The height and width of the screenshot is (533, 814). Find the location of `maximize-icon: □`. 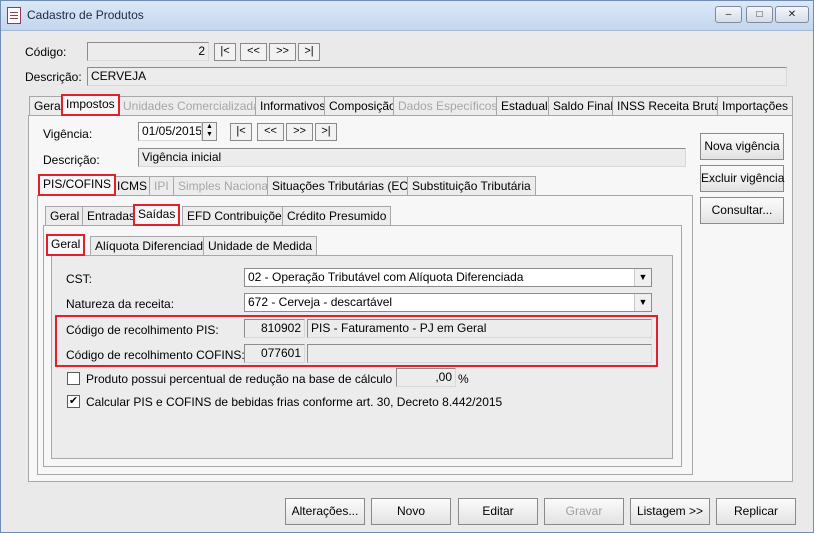

maximize-icon: □ is located at coordinates (759, 14).